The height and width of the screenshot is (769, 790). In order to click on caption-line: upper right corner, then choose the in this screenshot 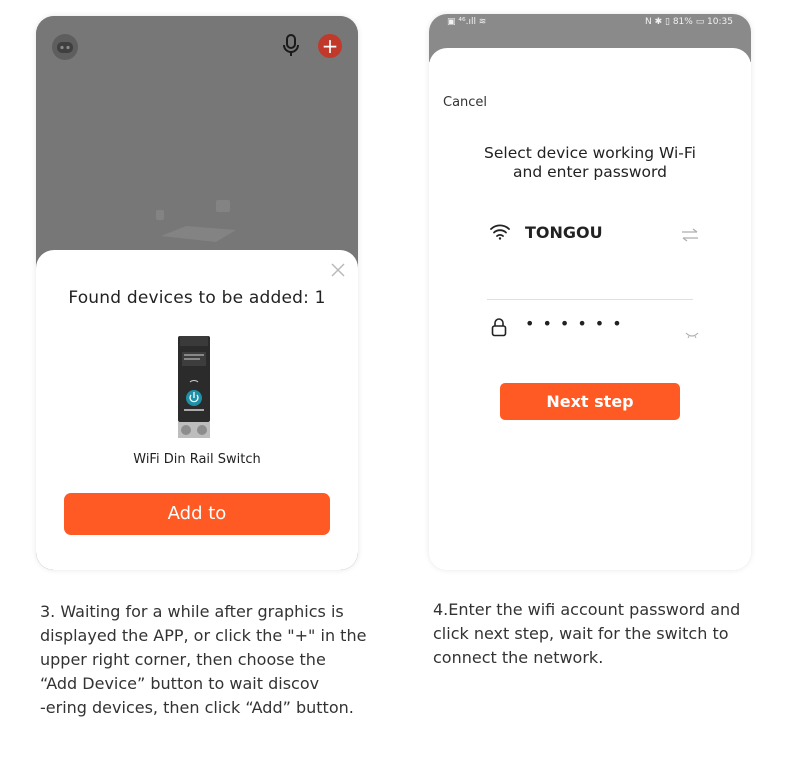, I will do `click(183, 659)`.